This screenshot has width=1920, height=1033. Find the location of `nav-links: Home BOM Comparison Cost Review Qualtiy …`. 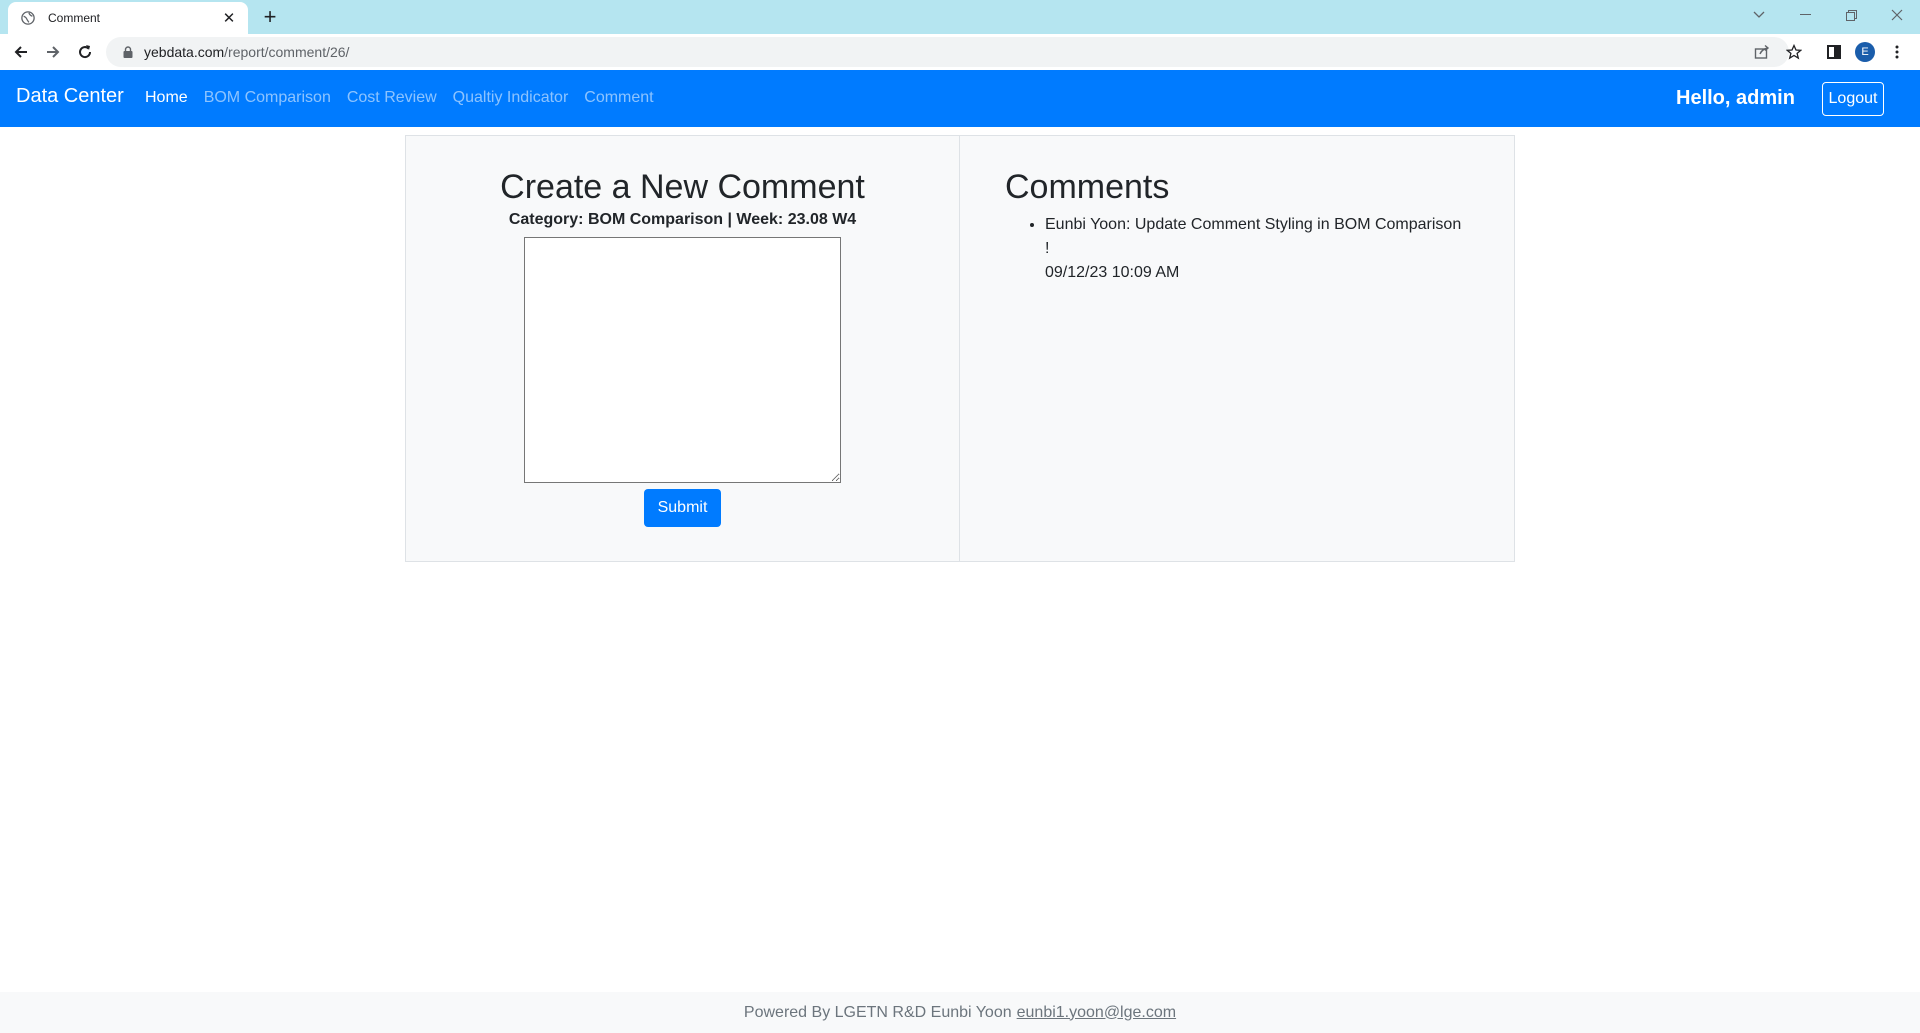

nav-links: Home BOM Comparison Cost Review Qualtiy … is located at coordinates (399, 98).